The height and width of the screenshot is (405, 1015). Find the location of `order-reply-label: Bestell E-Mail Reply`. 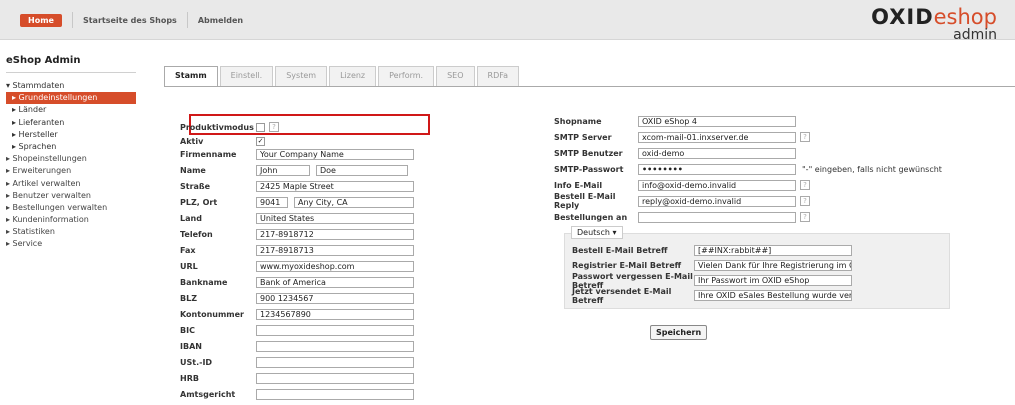

order-reply-label: Bestell E-Mail Reply is located at coordinates (585, 201).